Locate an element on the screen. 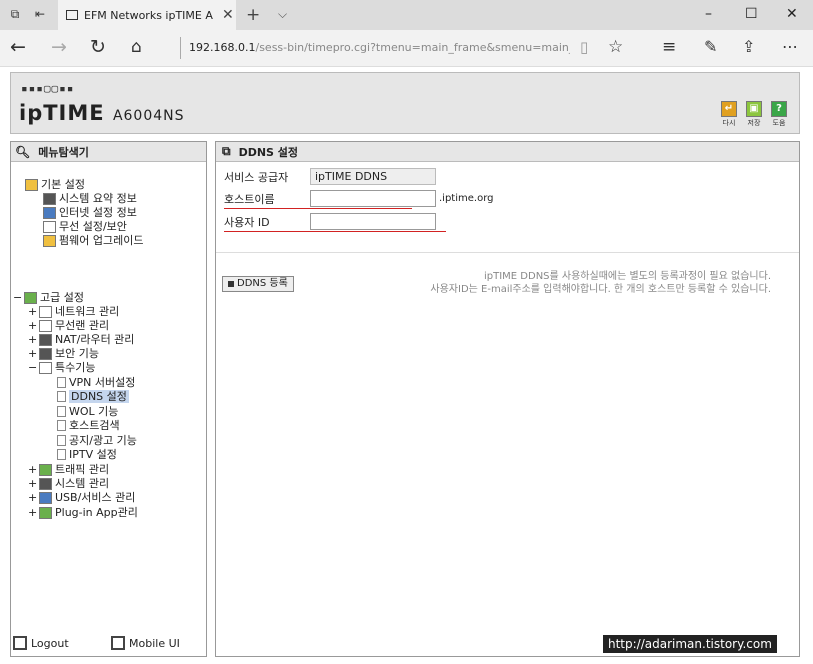 The width and height of the screenshot is (813, 664). browser-tab: EFM Networks ipTIME A ✕ is located at coordinates (147, 15).